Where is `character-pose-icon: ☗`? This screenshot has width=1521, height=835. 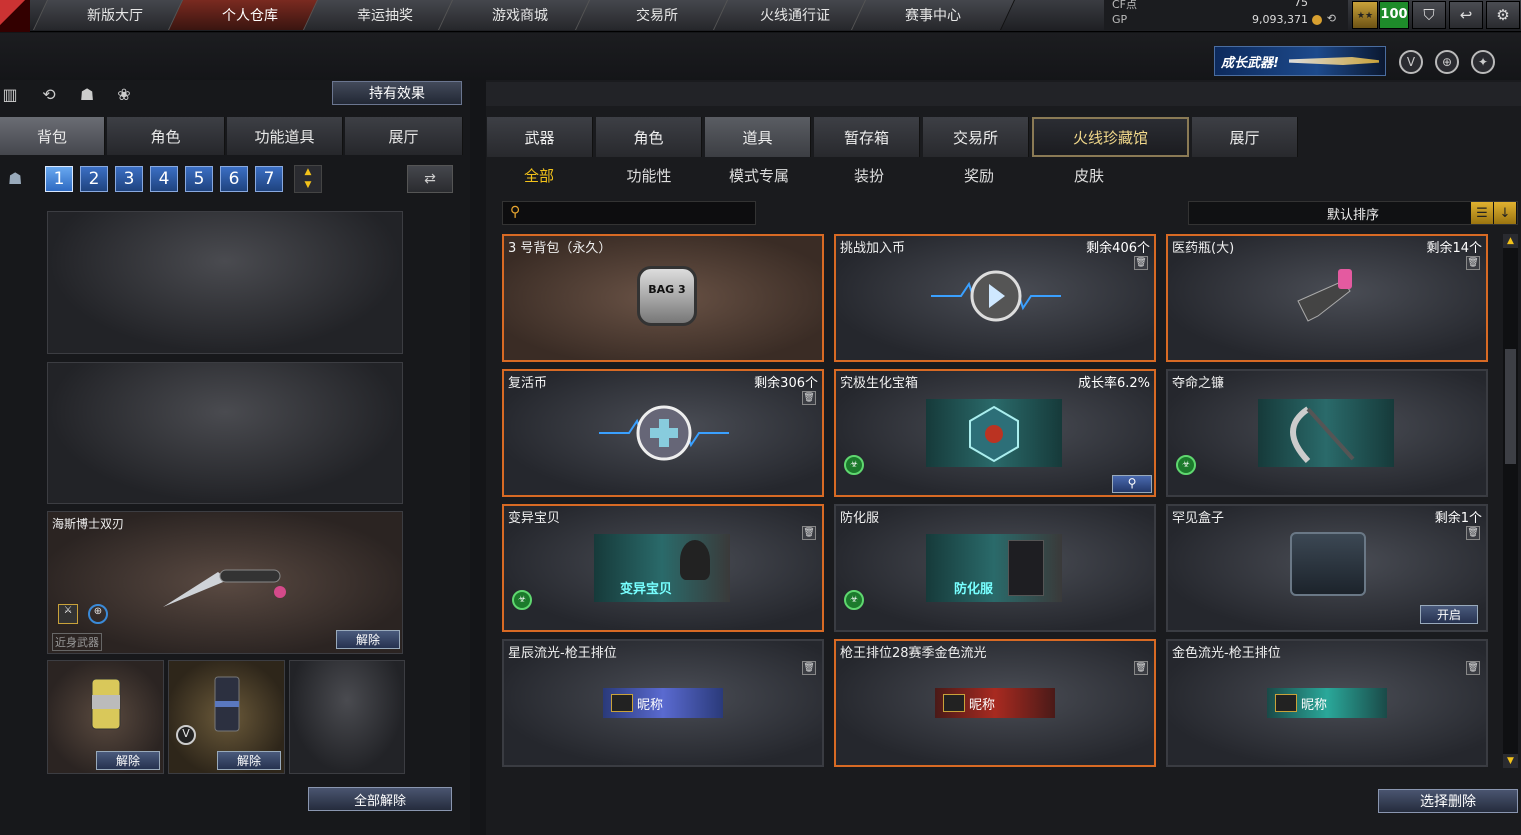 character-pose-icon: ☗ is located at coordinates (87, 94).